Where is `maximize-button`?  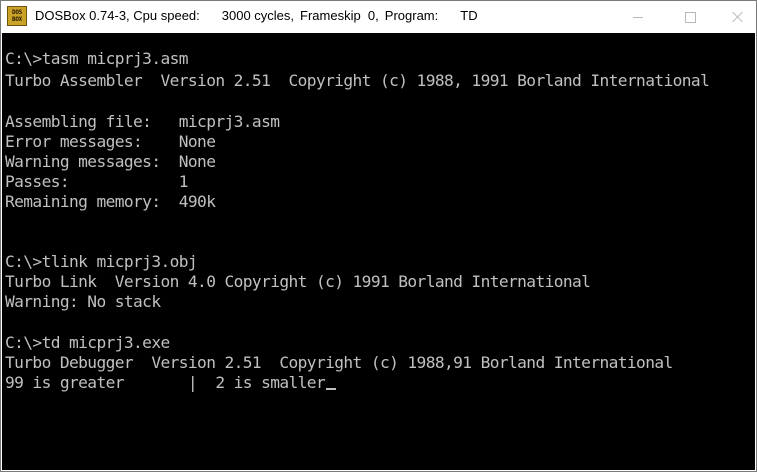
maximize-button is located at coordinates (690, 17).